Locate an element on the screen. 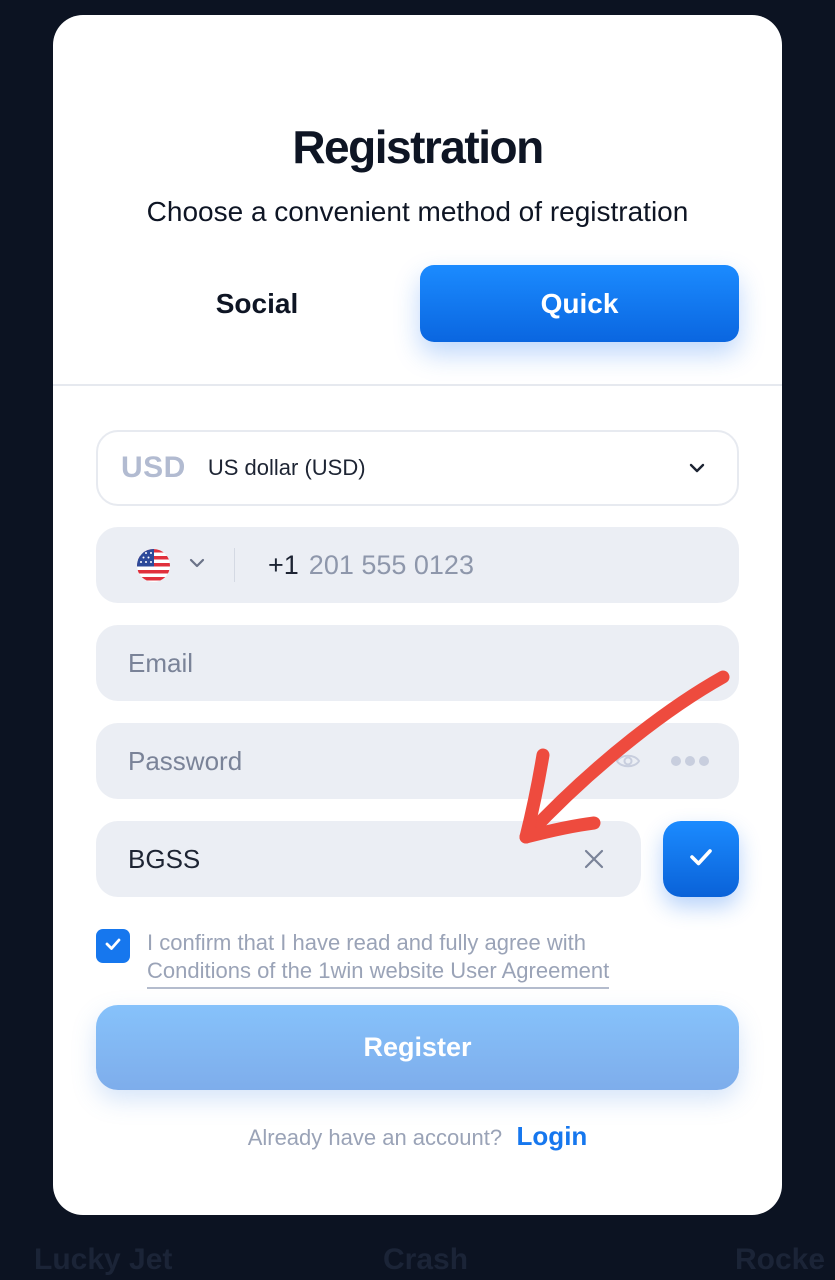 The width and height of the screenshot is (835, 1280). phone-input: 201 555 0123 is located at coordinates (391, 565).